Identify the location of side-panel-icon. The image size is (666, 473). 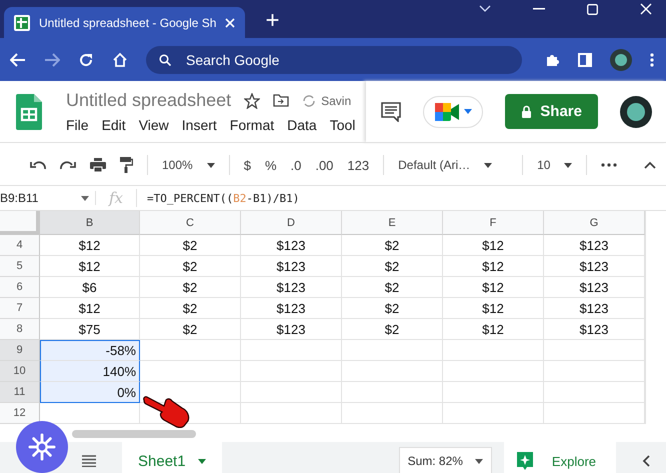
(585, 59).